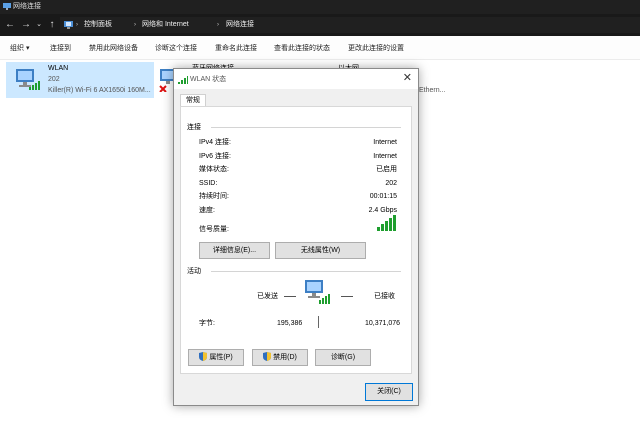 This screenshot has height=445, width=640. Describe the element at coordinates (27, 6) in the screenshot. I see `window-title: 网络连接` at that location.